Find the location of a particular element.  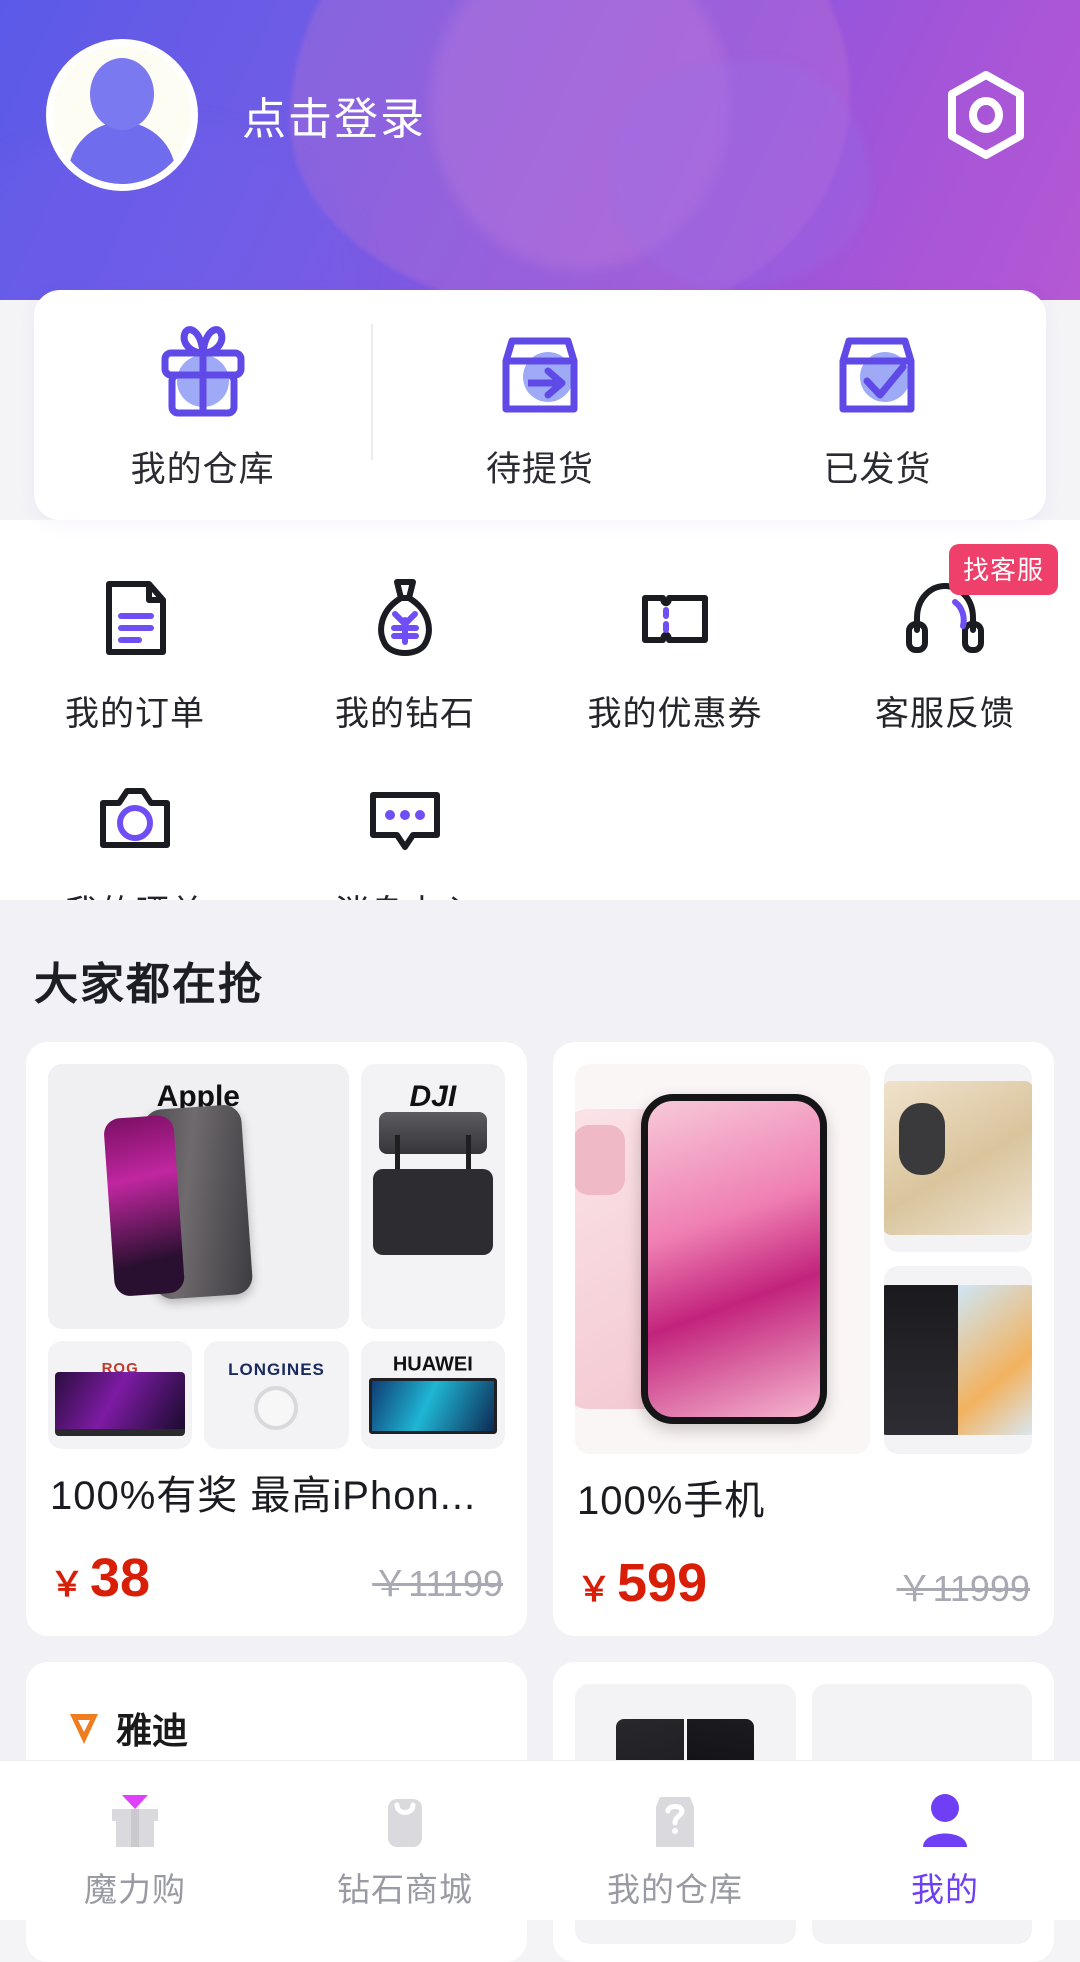

product-image-collage: Apple DJI ROG LONGINES HUAWEI is located at coordinates (276, 1256).